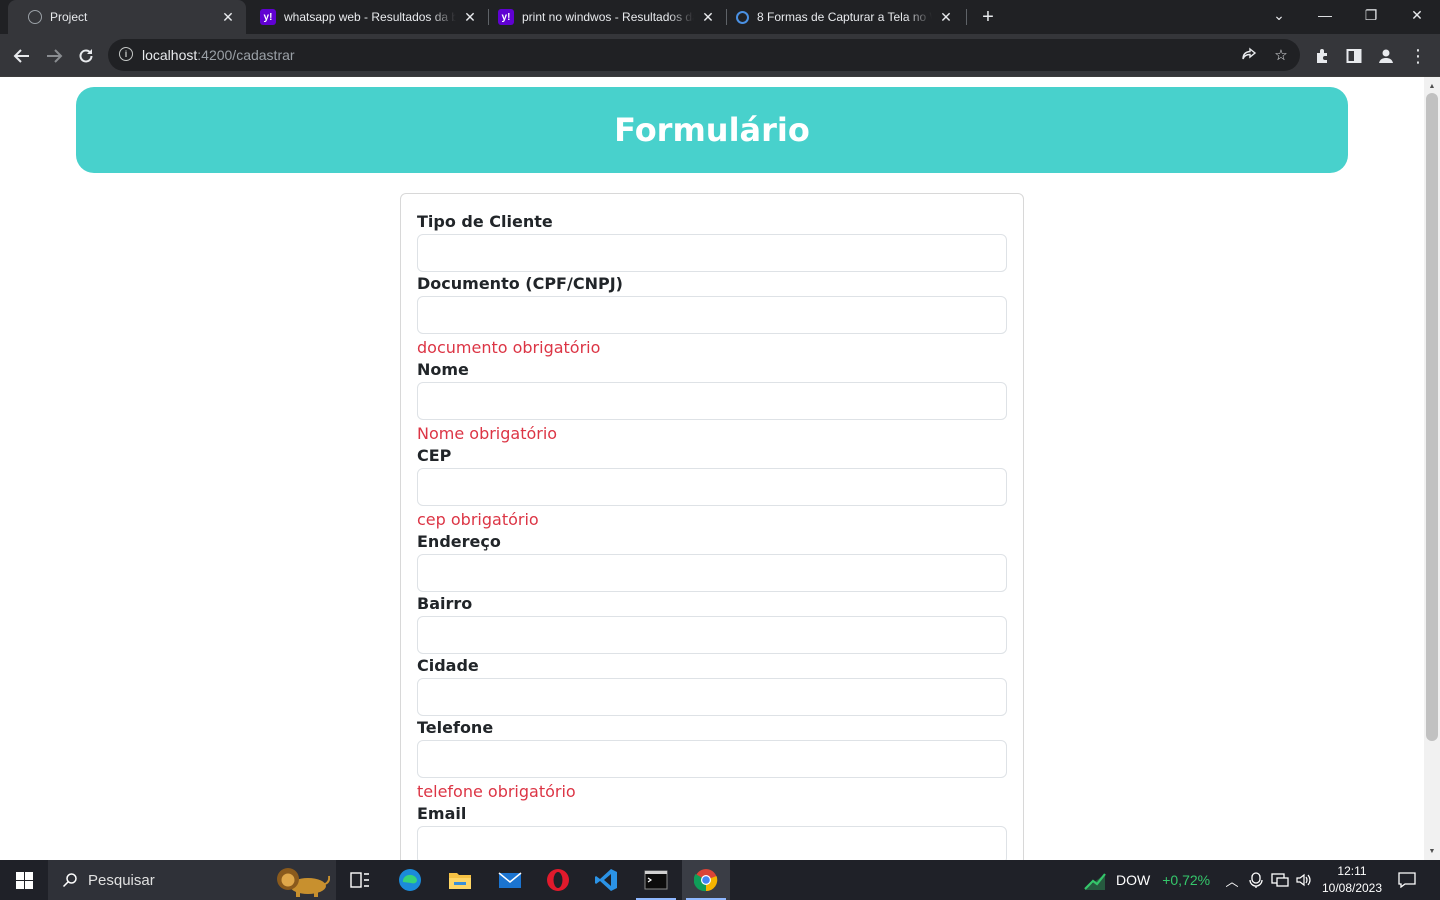  What do you see at coordinates (478, 519) in the screenshot?
I see `cep-error-message: cep obrigatório` at bounding box center [478, 519].